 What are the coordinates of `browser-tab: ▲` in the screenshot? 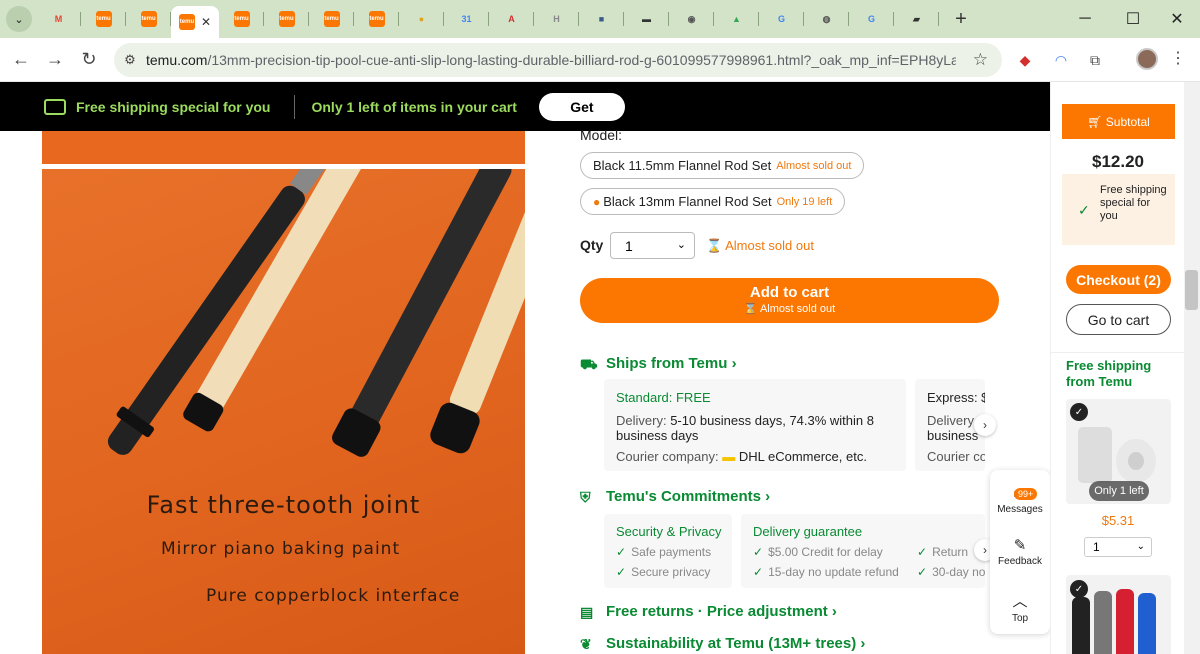 It's located at (736, 19).